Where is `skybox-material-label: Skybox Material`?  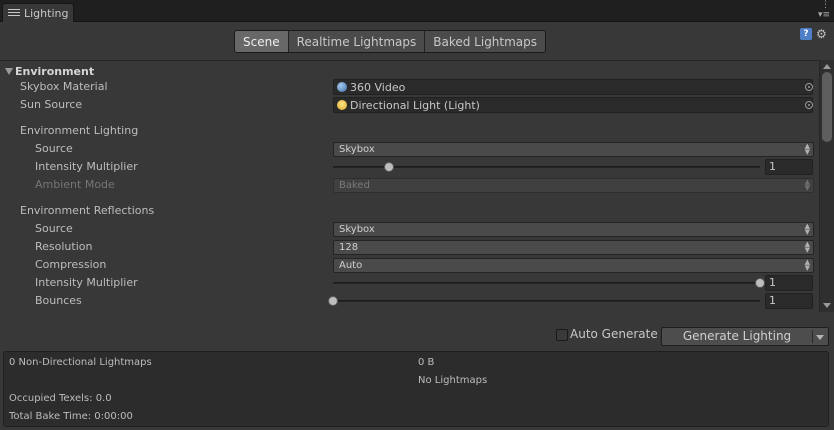 skybox-material-label: Skybox Material is located at coordinates (64, 86).